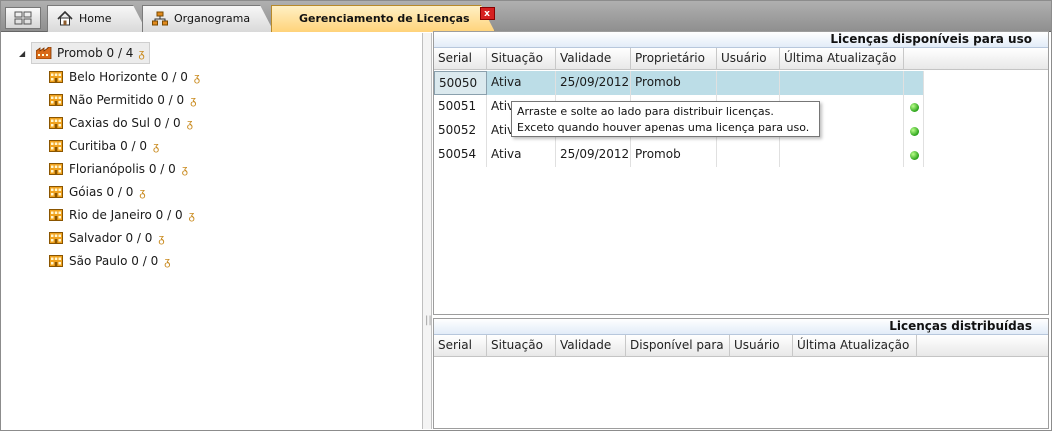 This screenshot has width=1052, height=431. I want to click on tree-node-label: Belo Horizonte 0 / 0, so click(128, 77).